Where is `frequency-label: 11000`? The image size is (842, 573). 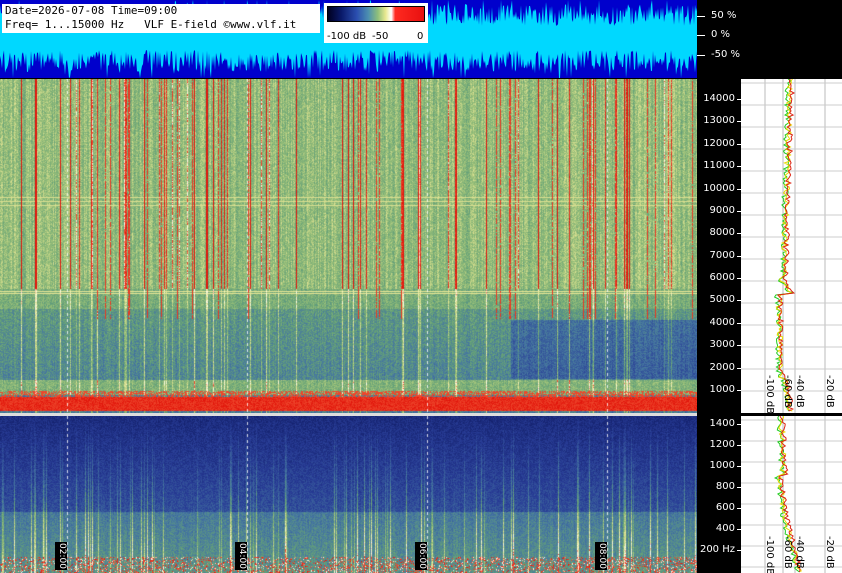 frequency-label: 11000 is located at coordinates (719, 166).